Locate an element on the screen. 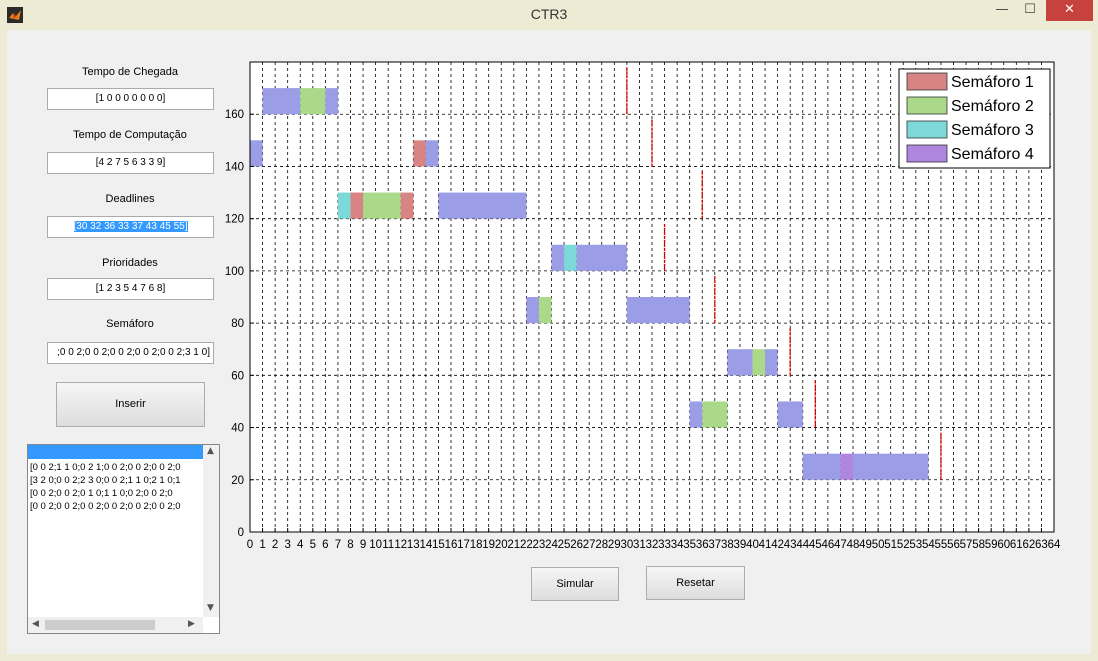  x-tick-label: 11 is located at coordinates (388, 545).